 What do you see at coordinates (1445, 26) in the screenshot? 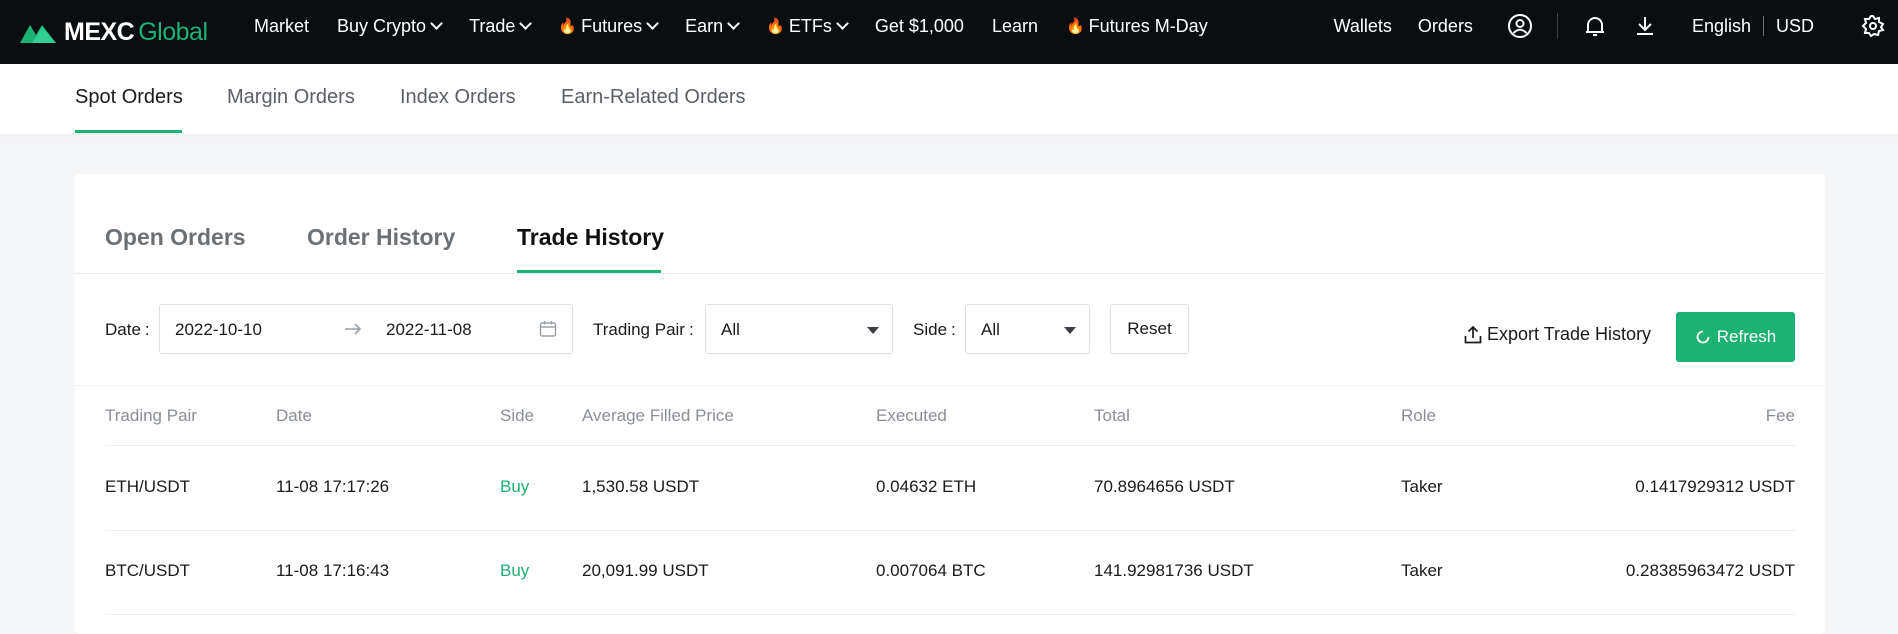
I see `nav-orders: Orders` at bounding box center [1445, 26].